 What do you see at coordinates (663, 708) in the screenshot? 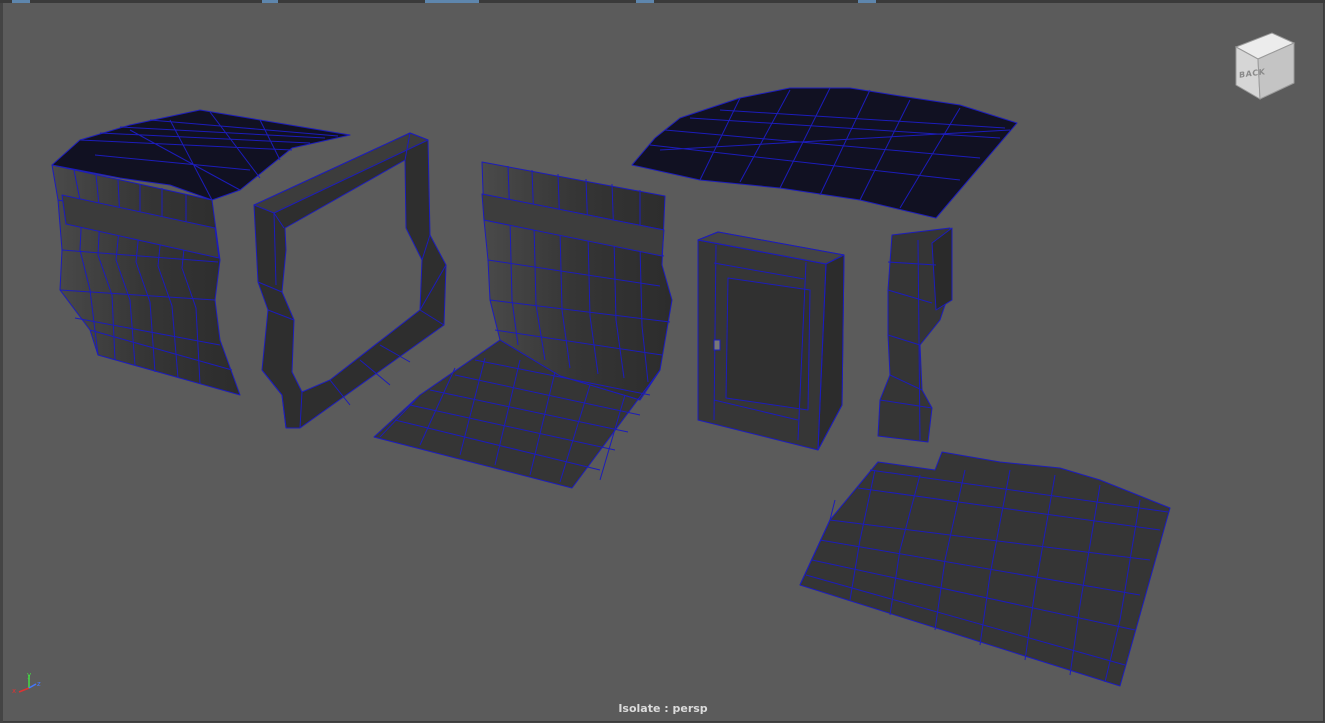
I see `viewport-status-text: Isolate : persp` at bounding box center [663, 708].